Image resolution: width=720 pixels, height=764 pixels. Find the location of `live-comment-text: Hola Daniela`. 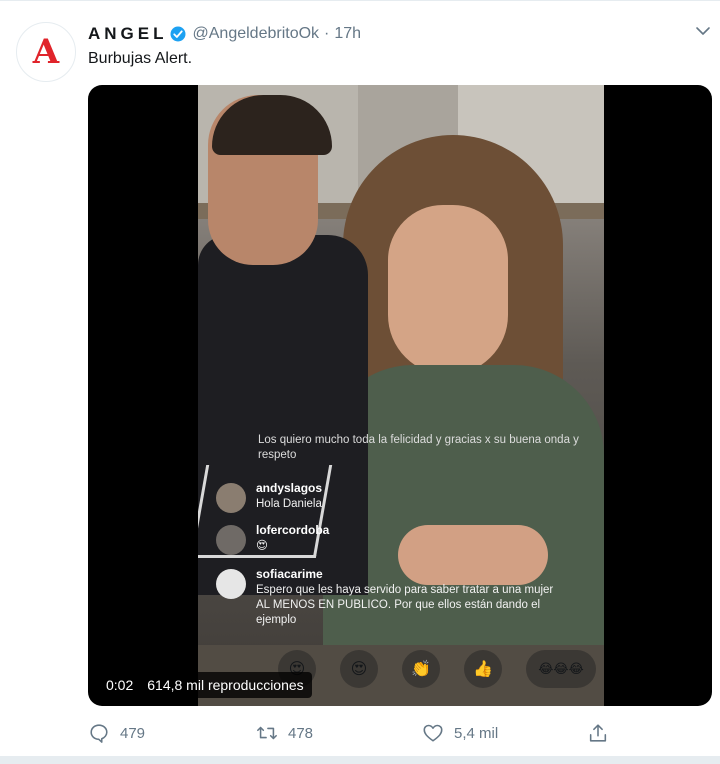

live-comment-text: Hola Daniela is located at coordinates (289, 504).